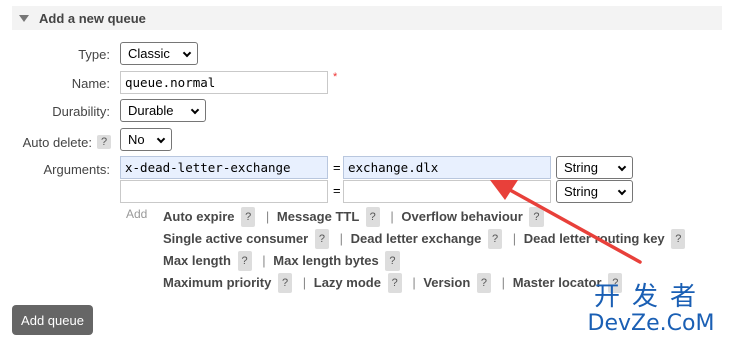 This screenshot has width=734, height=347. Describe the element at coordinates (90, 83) in the screenshot. I see `name-label: Name:` at that location.